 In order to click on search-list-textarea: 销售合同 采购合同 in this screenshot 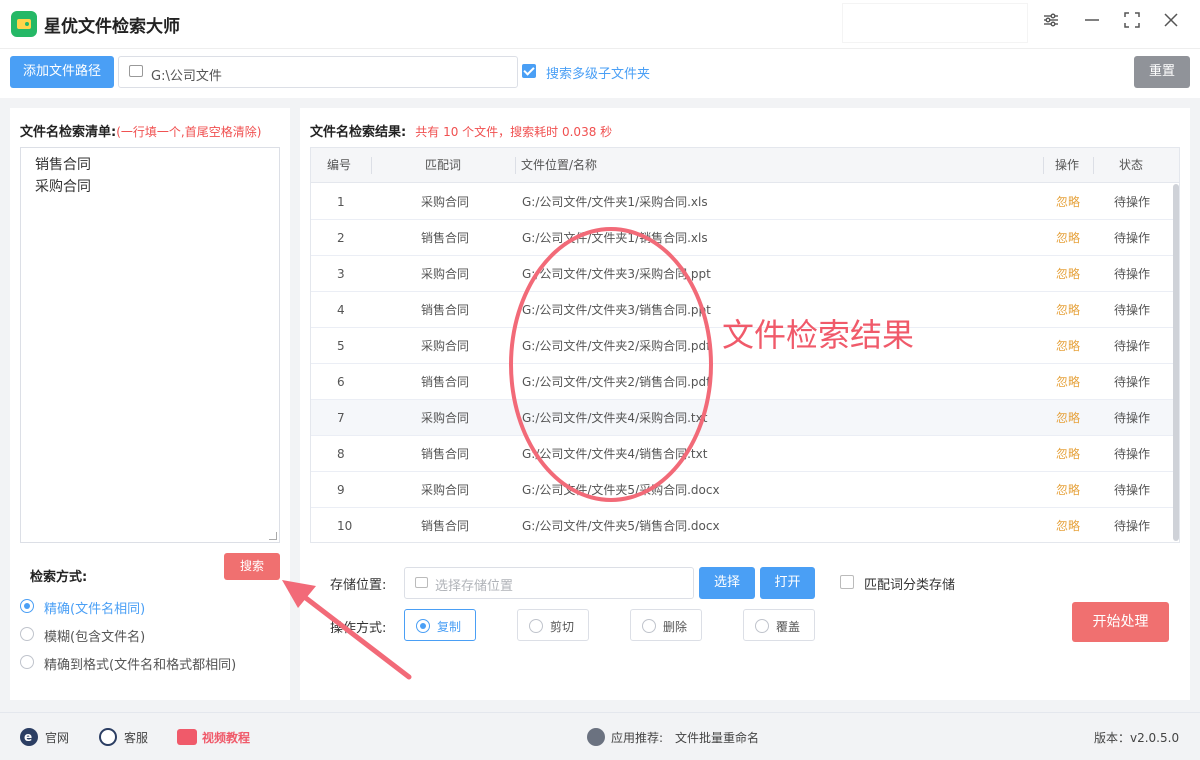, I will do `click(150, 345)`.